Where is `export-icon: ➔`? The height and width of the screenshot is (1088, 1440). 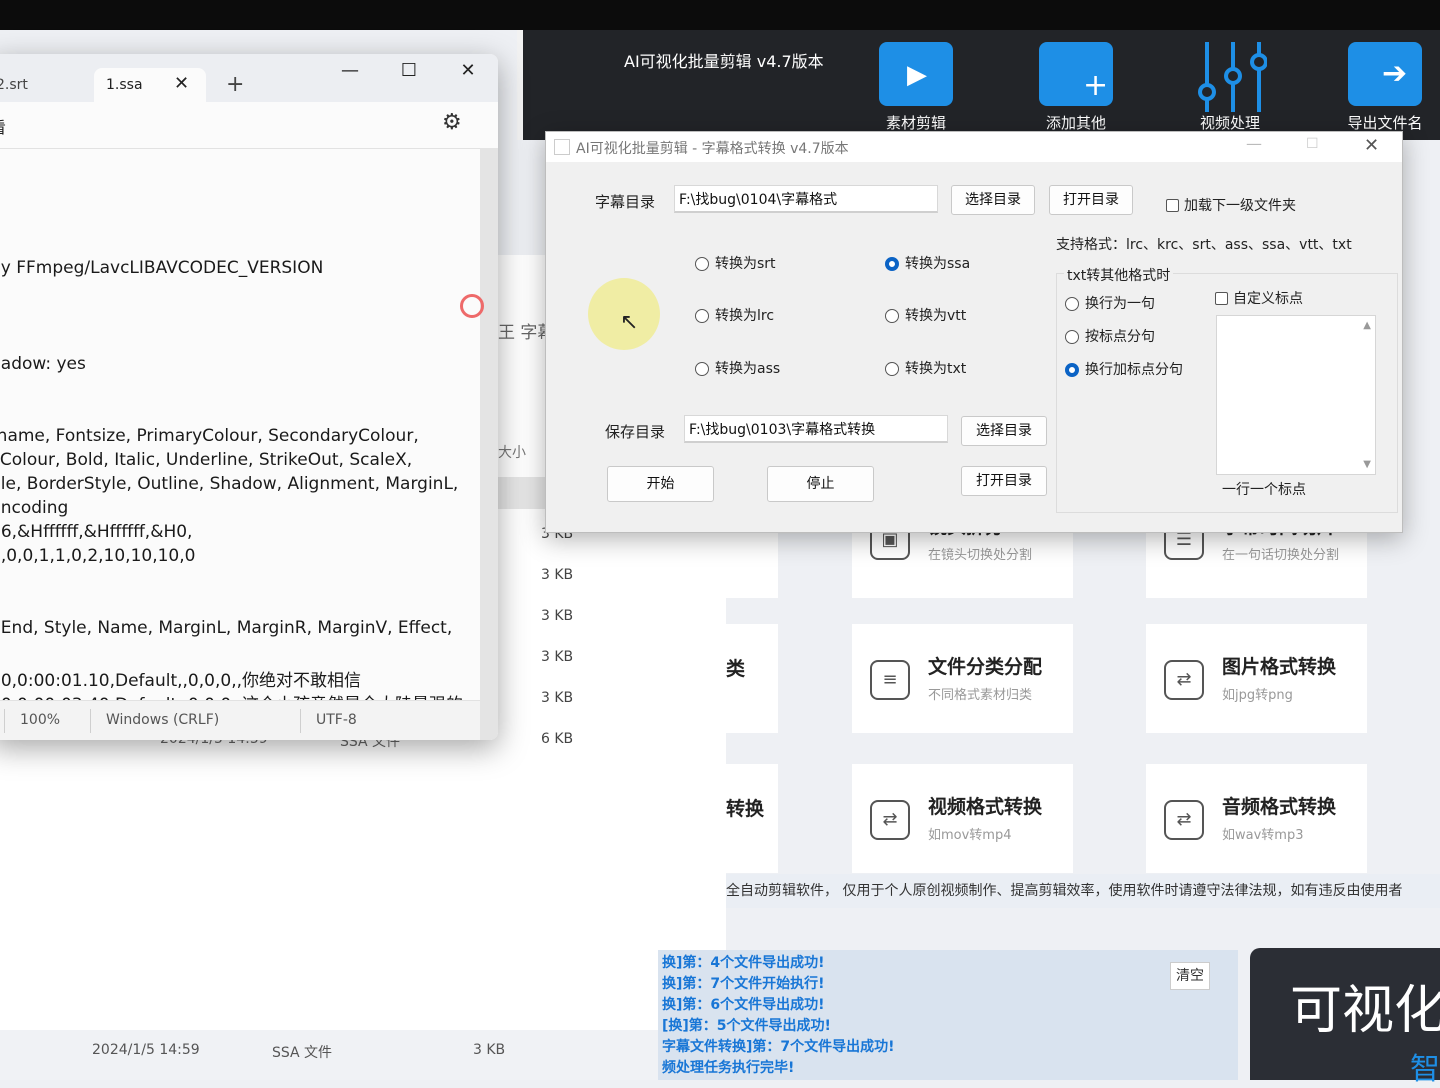
export-icon: ➔ is located at coordinates (1385, 74).